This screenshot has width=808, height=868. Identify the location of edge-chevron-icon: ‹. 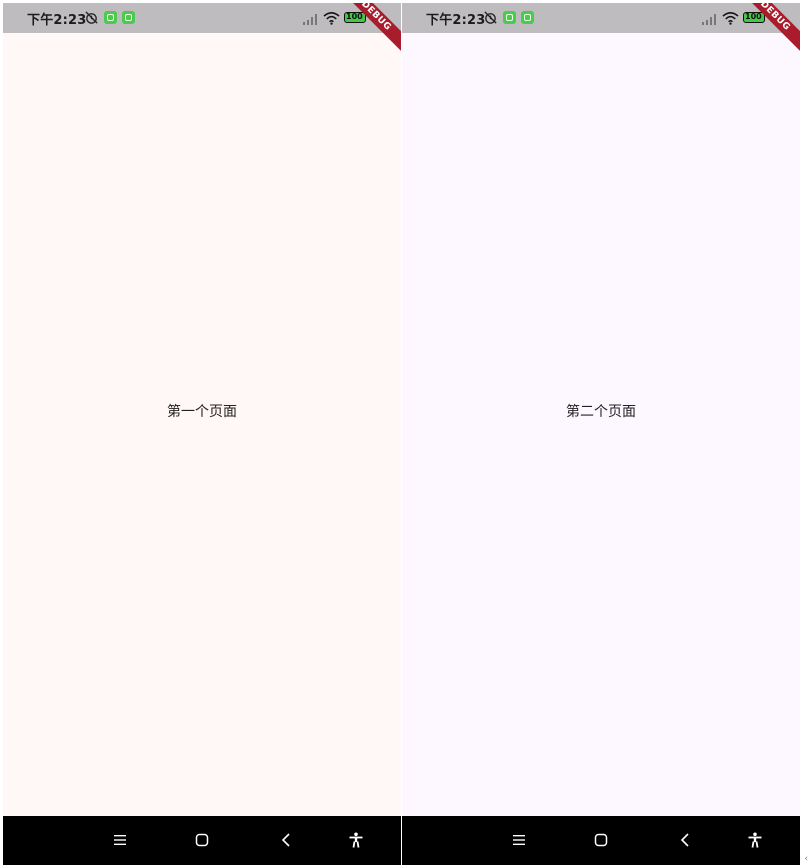
(806, 859).